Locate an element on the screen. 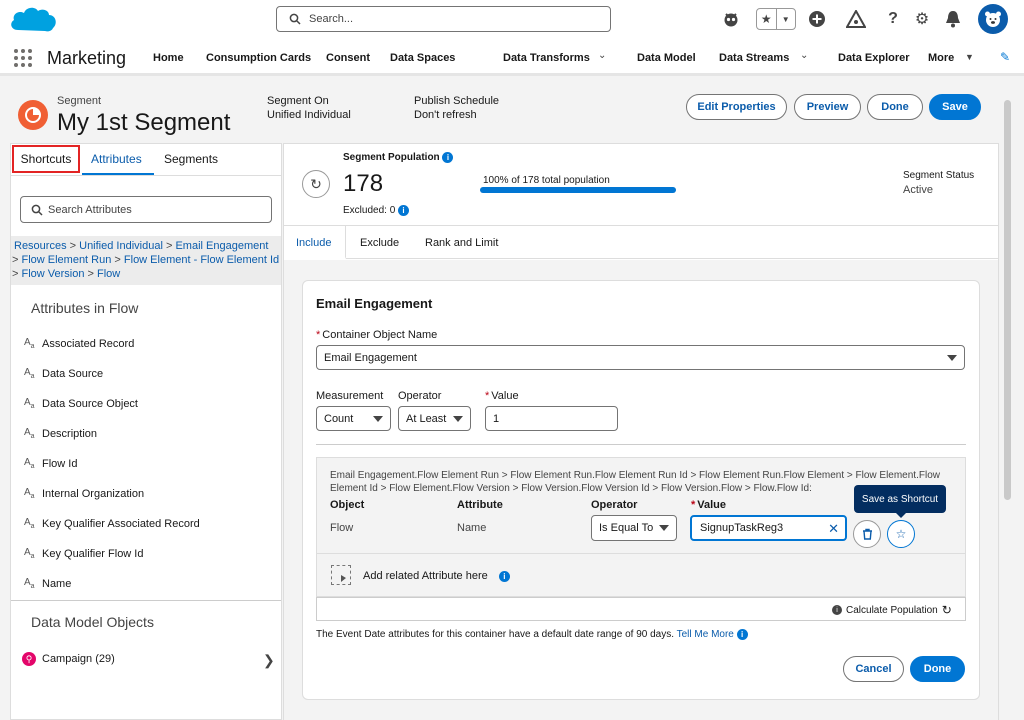 The width and height of the screenshot is (1024, 720). nav-item-data-transforms: Data Transforms is located at coordinates (546, 58).